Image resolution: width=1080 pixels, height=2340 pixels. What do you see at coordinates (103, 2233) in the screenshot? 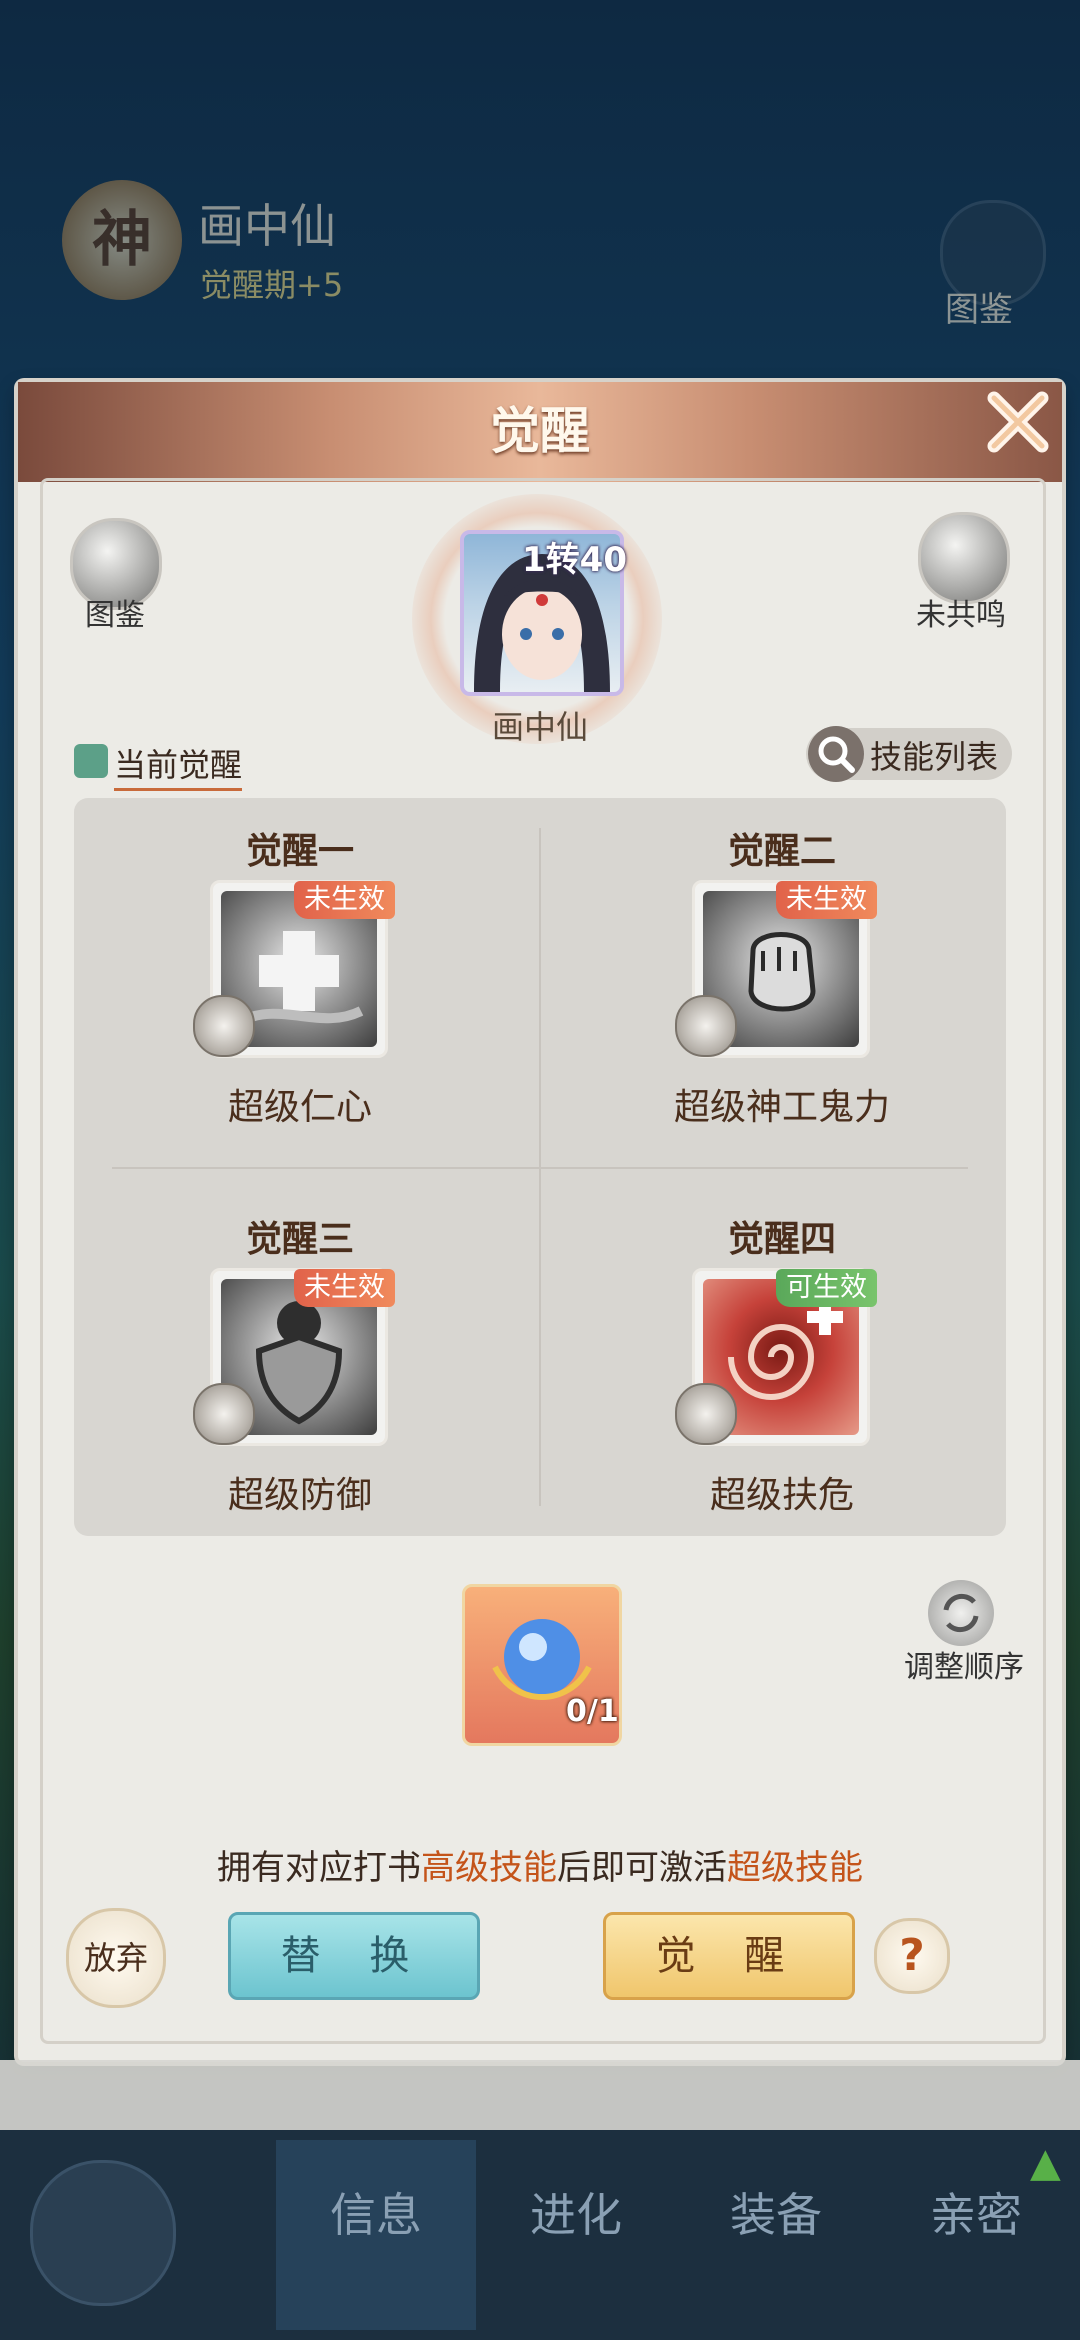
I see `compass-icon` at bounding box center [103, 2233].